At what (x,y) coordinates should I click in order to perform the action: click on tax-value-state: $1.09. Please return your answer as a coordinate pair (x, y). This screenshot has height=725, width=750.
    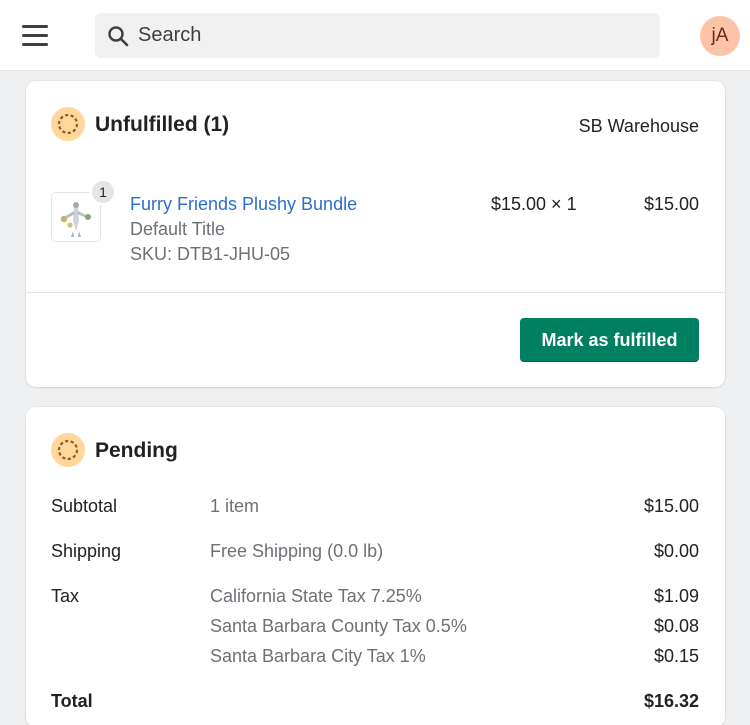
    Looking at the image, I should click on (676, 596).